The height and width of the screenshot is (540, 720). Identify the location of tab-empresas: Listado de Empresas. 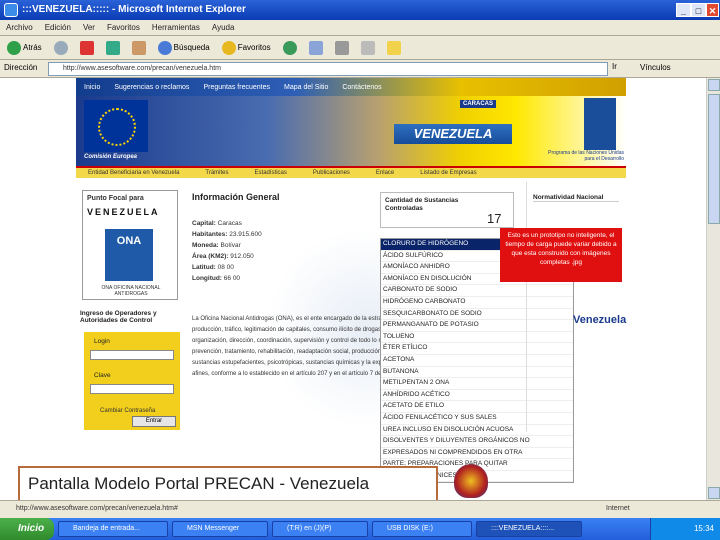
(448, 173).